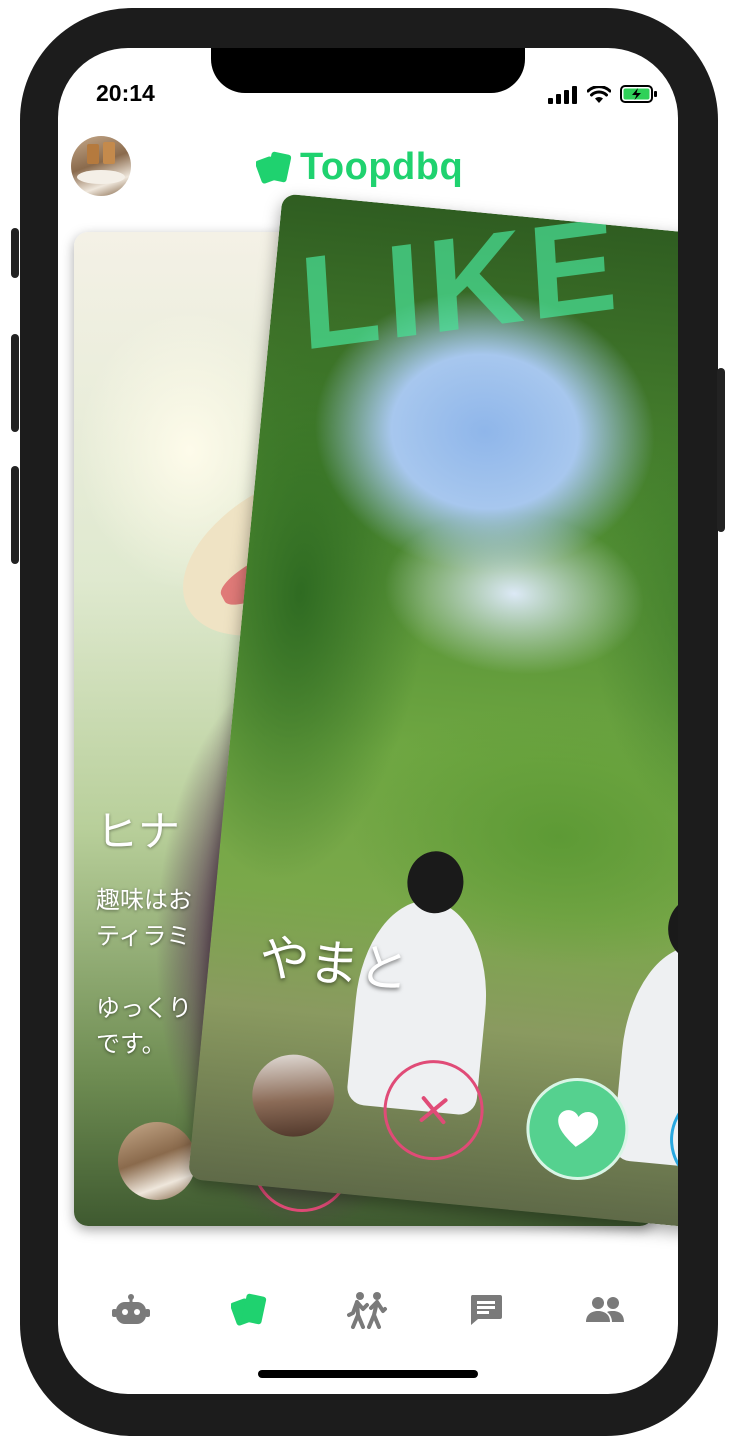 Image resolution: width=737 pixels, height=1446 pixels. I want to click on notch, so click(368, 70).